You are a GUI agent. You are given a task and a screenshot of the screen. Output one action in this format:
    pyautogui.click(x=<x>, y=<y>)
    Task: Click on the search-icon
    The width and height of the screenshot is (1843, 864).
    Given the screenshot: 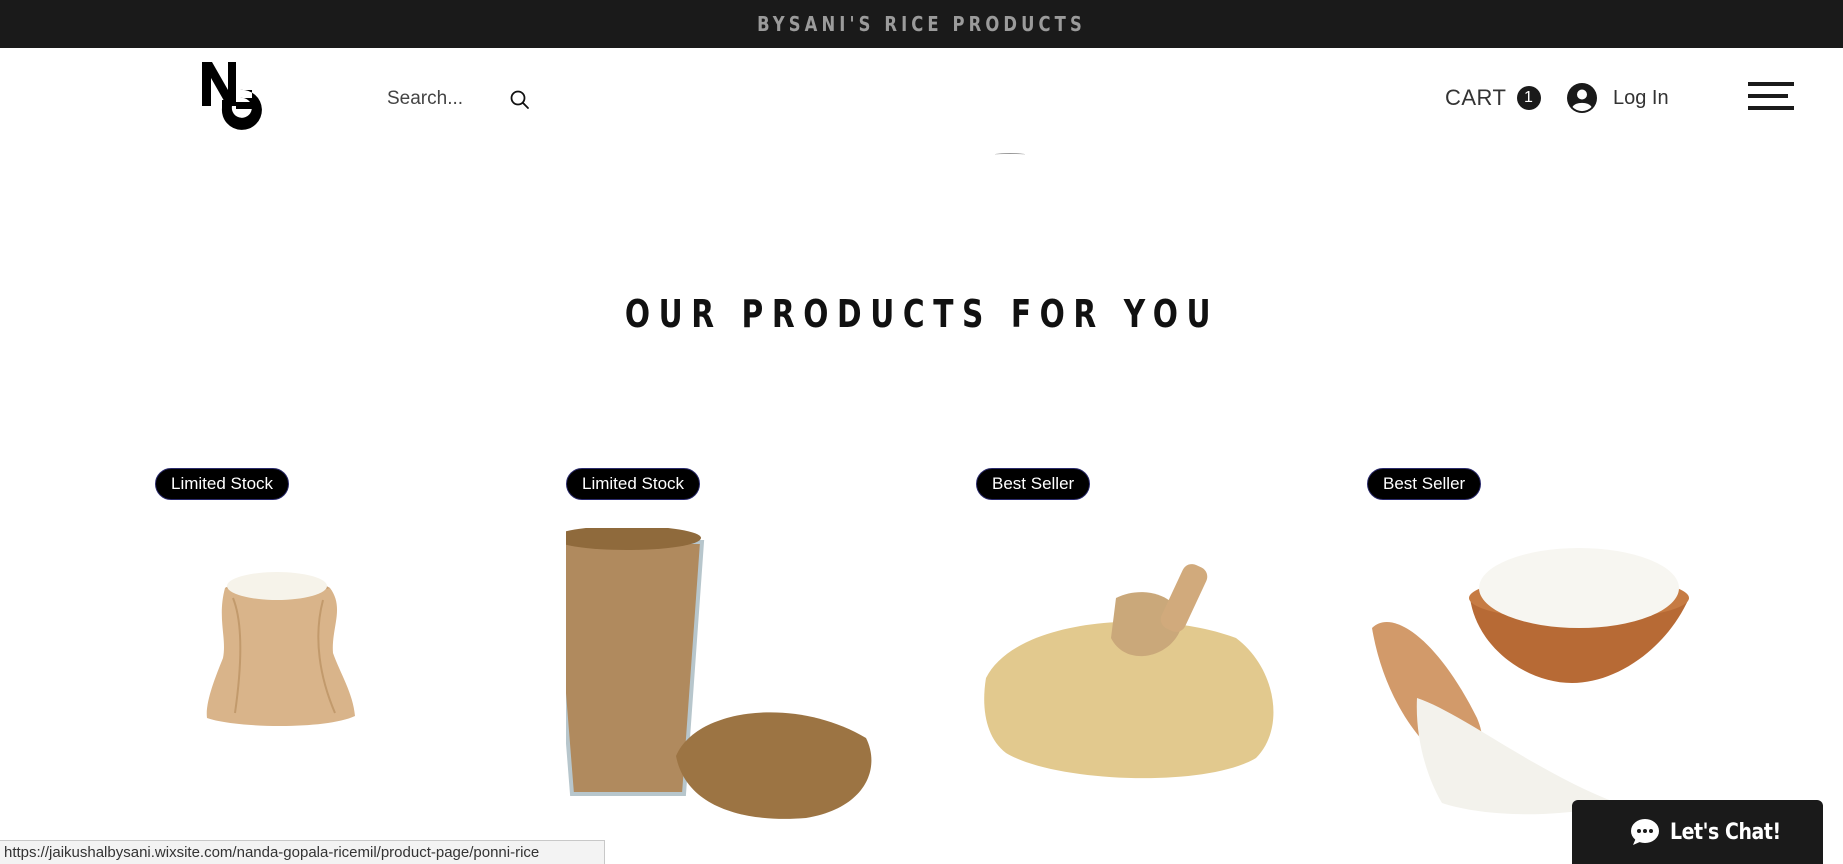 What is the action you would take?
    pyautogui.click(x=520, y=100)
    